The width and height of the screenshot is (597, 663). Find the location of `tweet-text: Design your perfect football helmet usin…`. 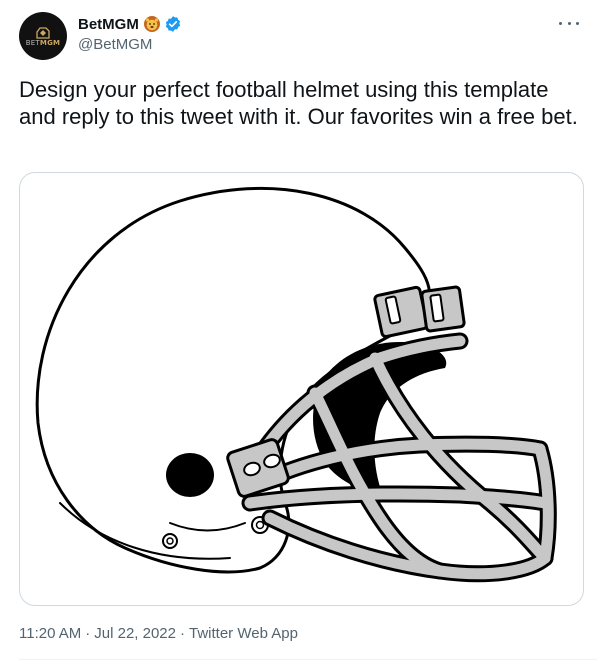

tweet-text: Design your perfect football helmet usin… is located at coordinates (298, 103).